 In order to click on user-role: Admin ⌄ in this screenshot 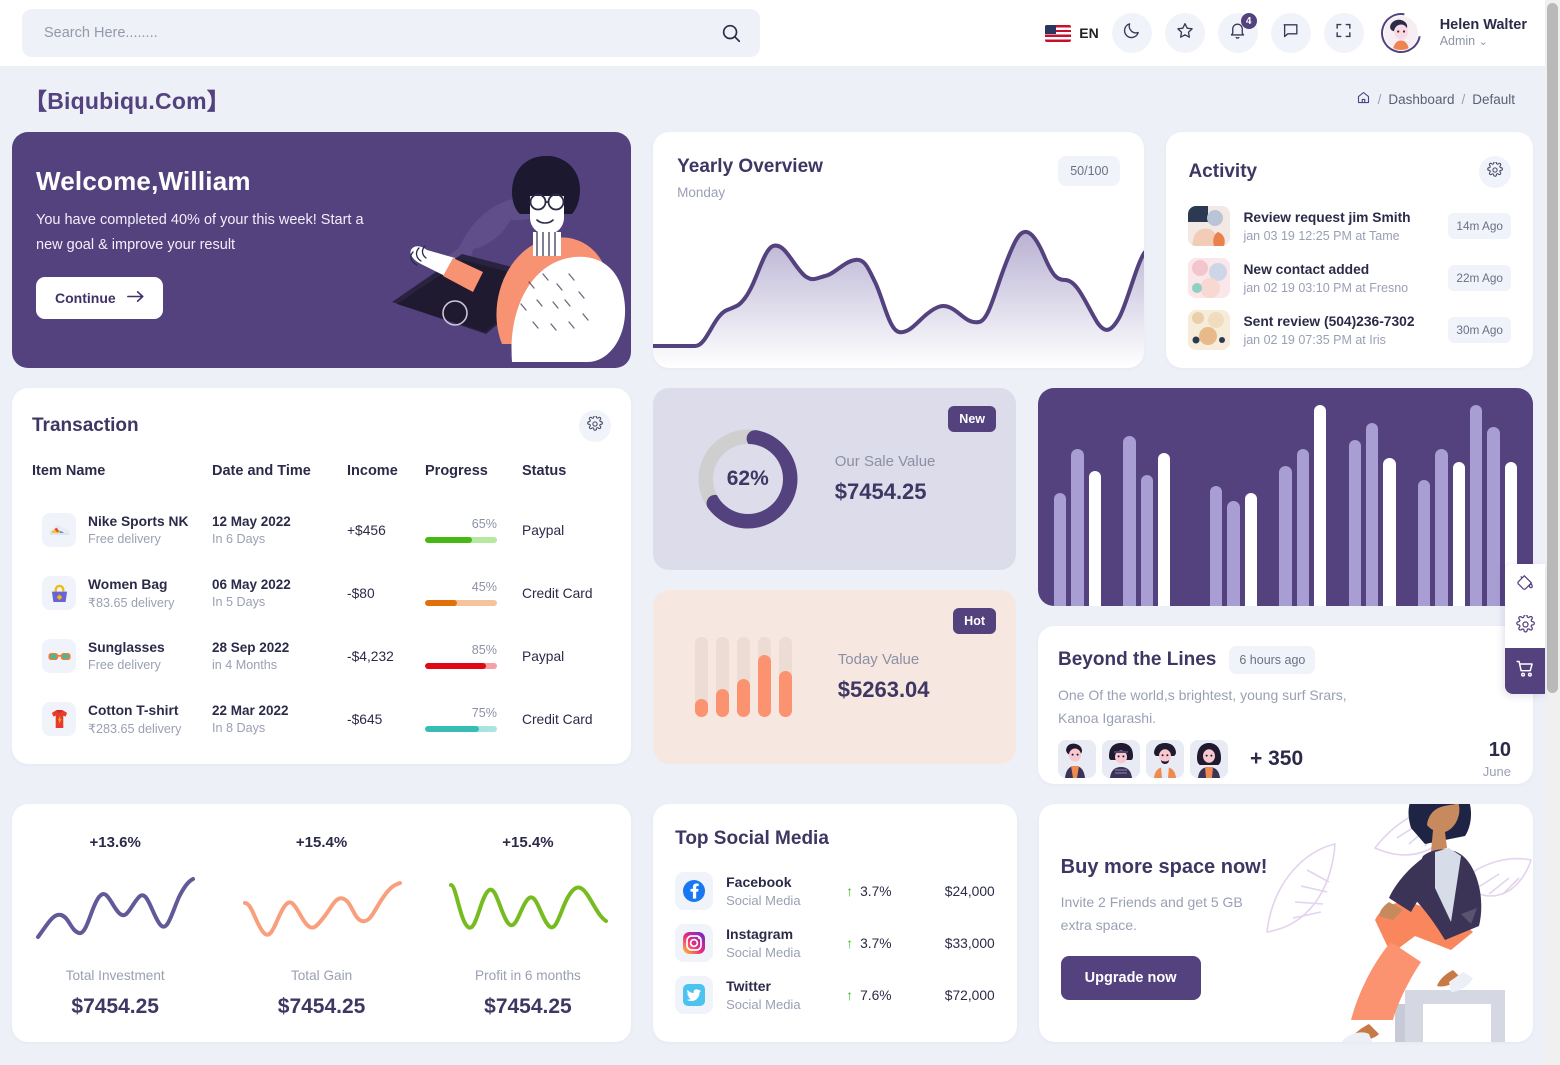, I will do `click(1463, 41)`.